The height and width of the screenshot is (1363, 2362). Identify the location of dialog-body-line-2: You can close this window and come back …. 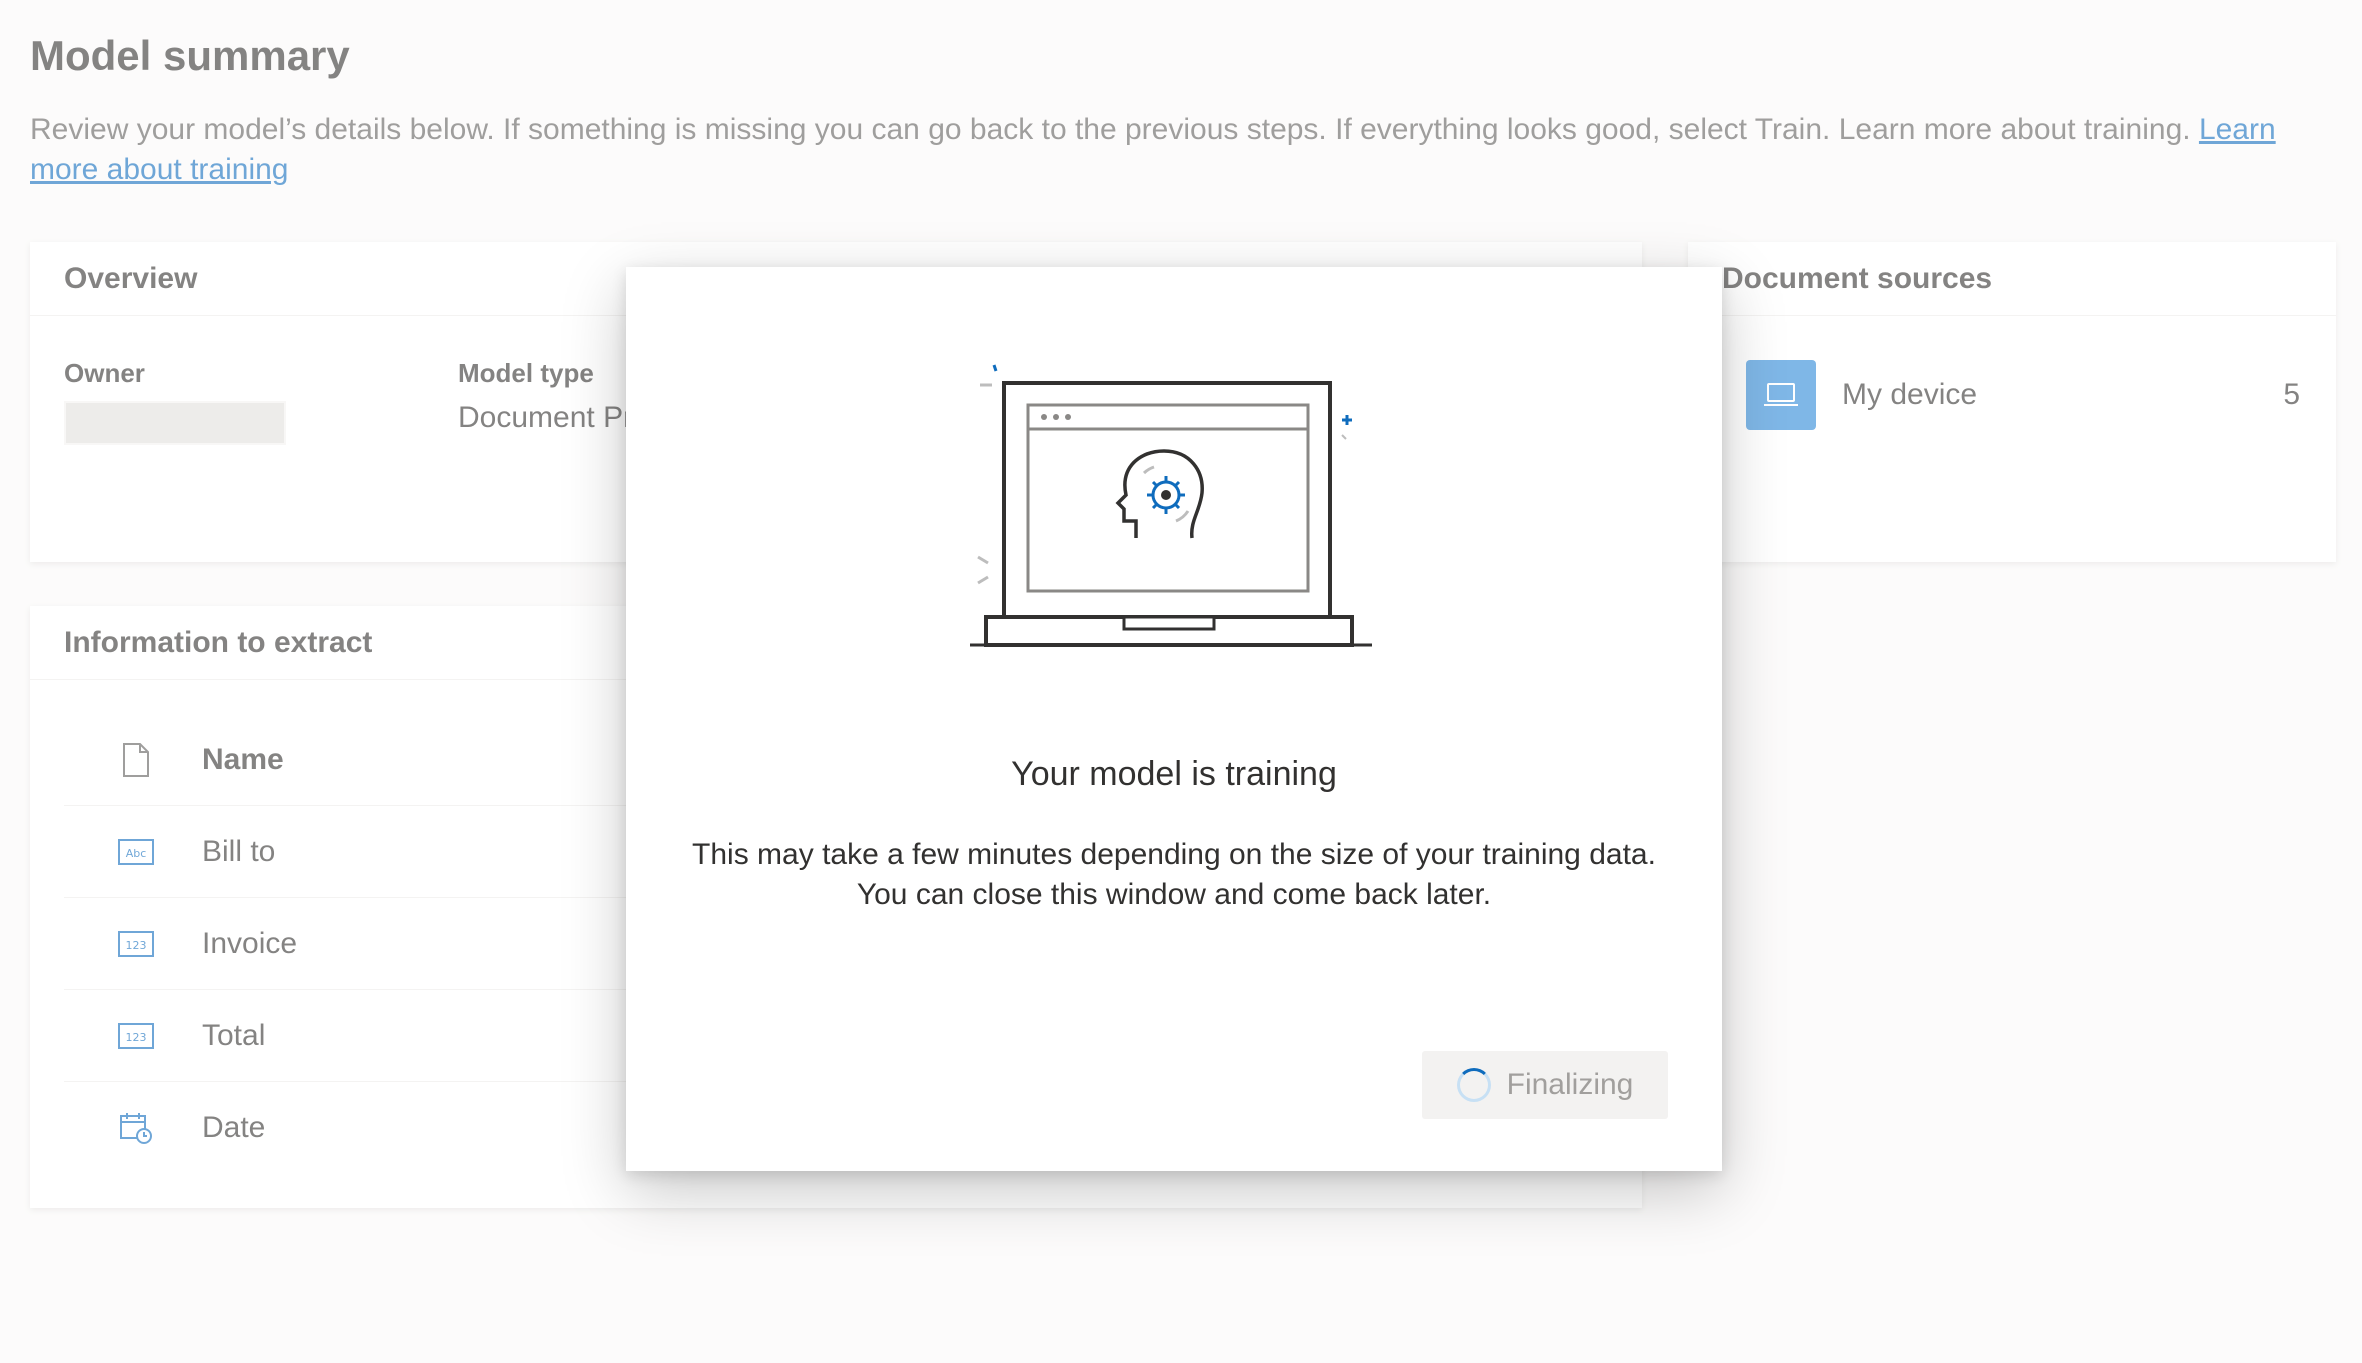
(1174, 894).